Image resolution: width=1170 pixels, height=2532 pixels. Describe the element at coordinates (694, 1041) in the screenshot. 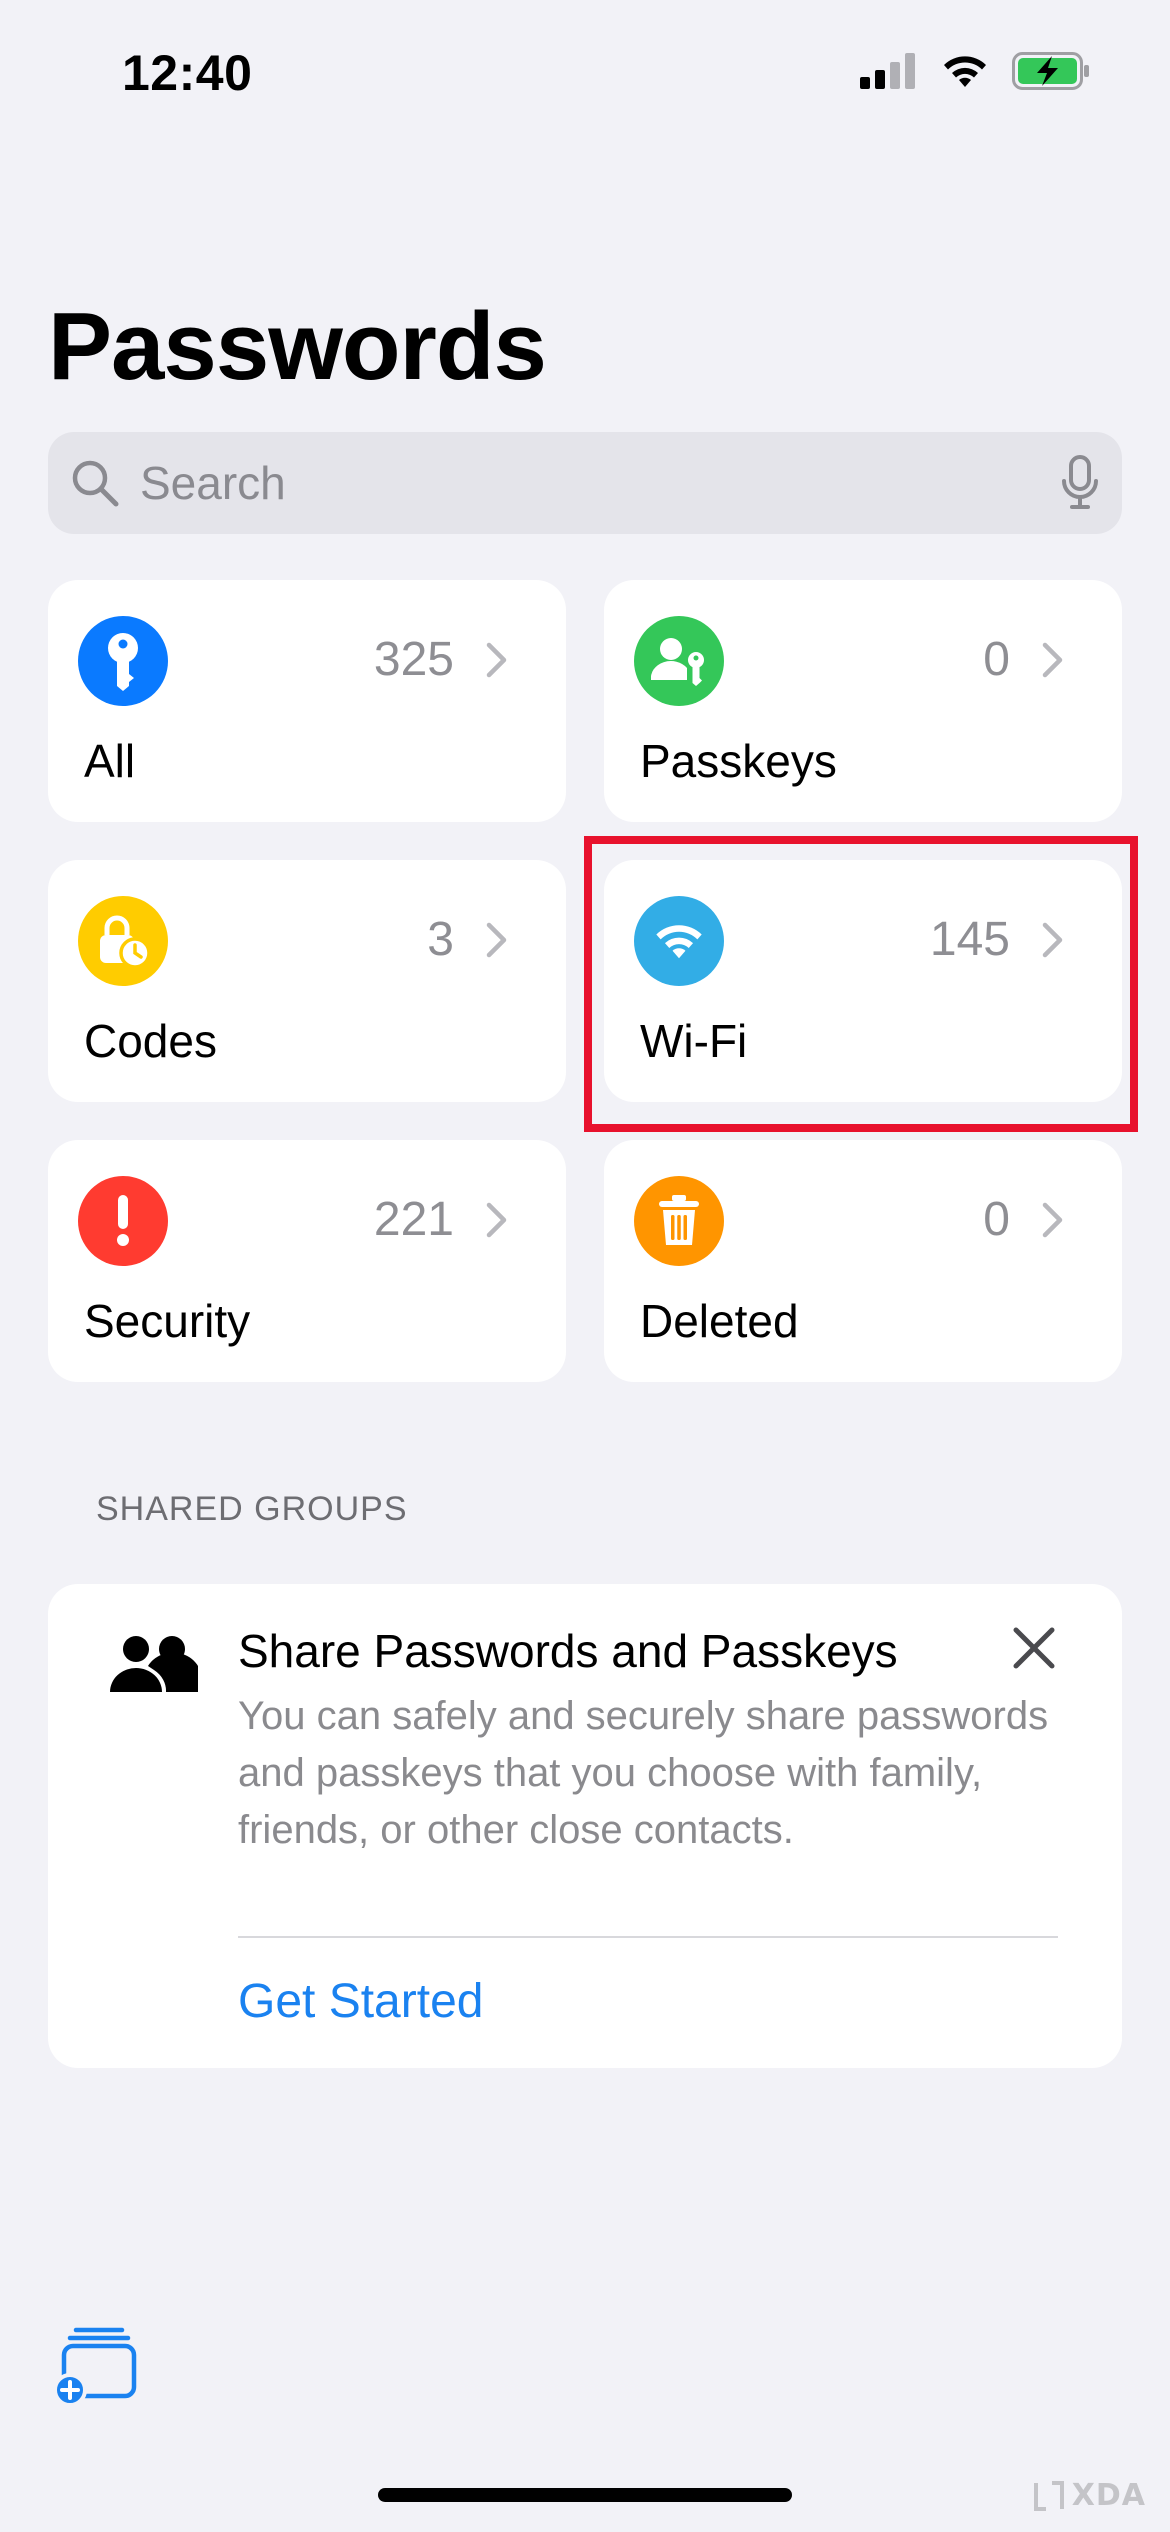

I see `tile-label: Wi-Fi` at that location.